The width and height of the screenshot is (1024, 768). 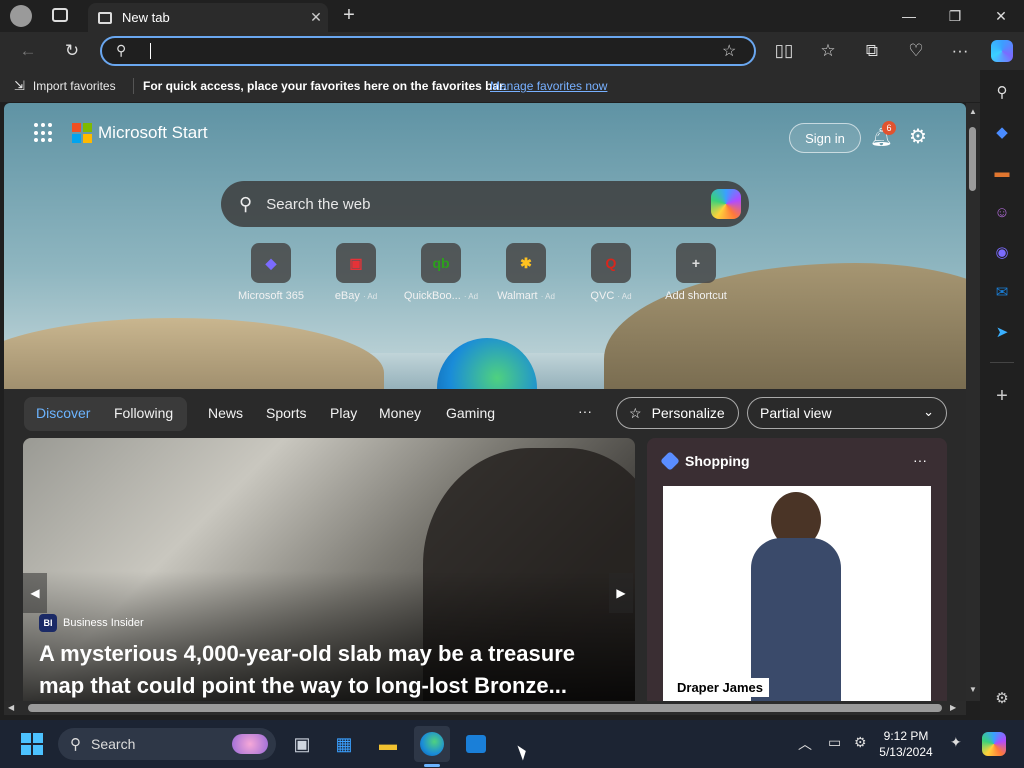 What do you see at coordinates (72, 51) in the screenshot?
I see `refresh-button: ↻` at bounding box center [72, 51].